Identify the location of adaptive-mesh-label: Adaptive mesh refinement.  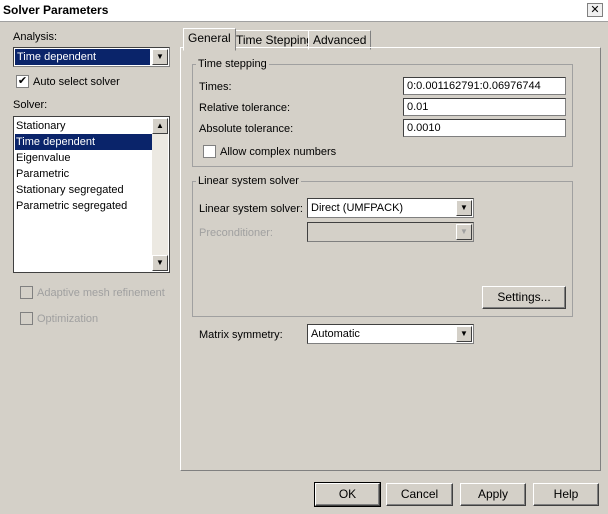
(101, 293).